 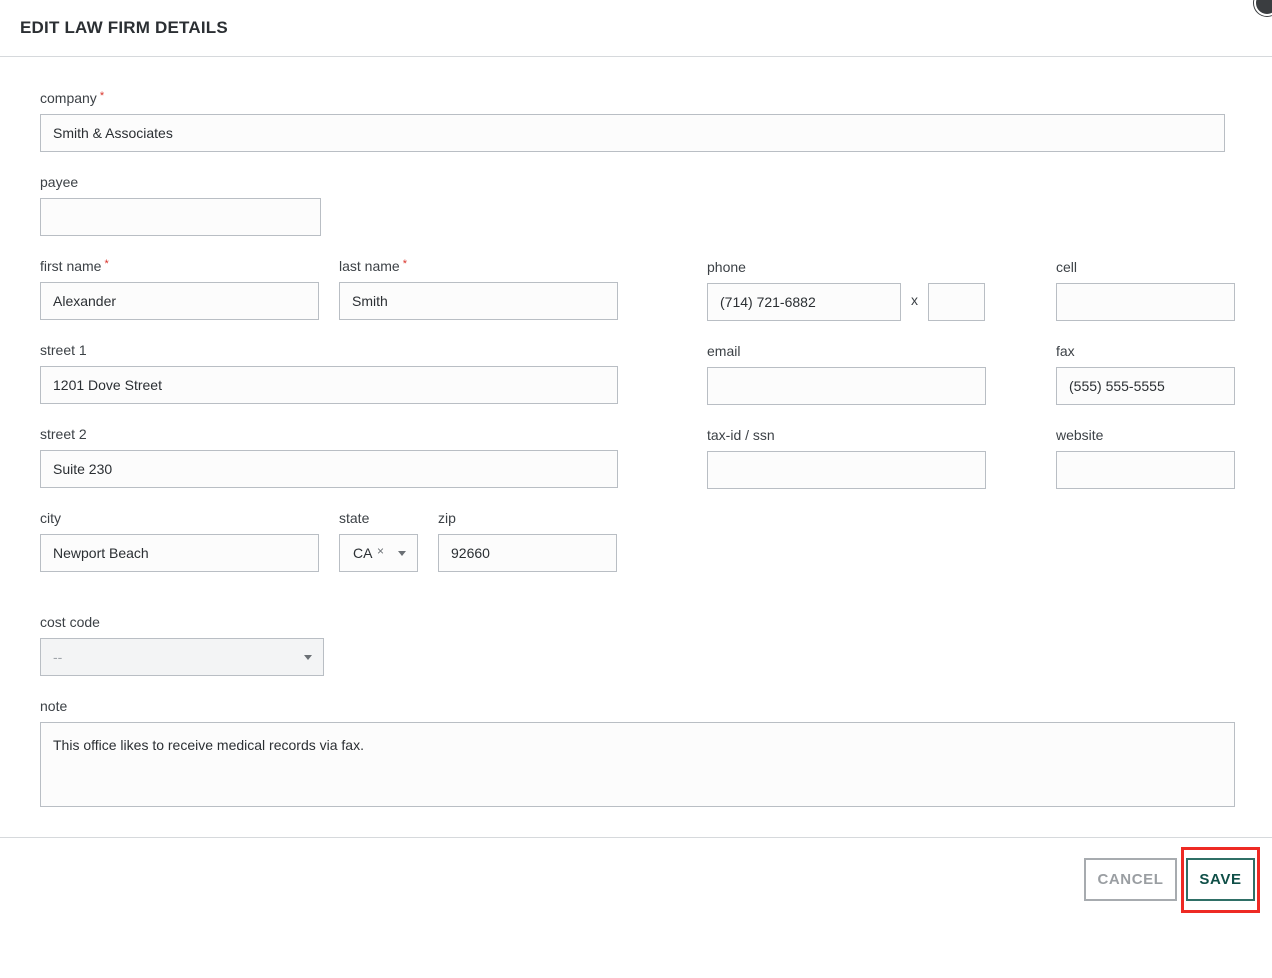 I want to click on city-label: city, so click(x=50, y=518).